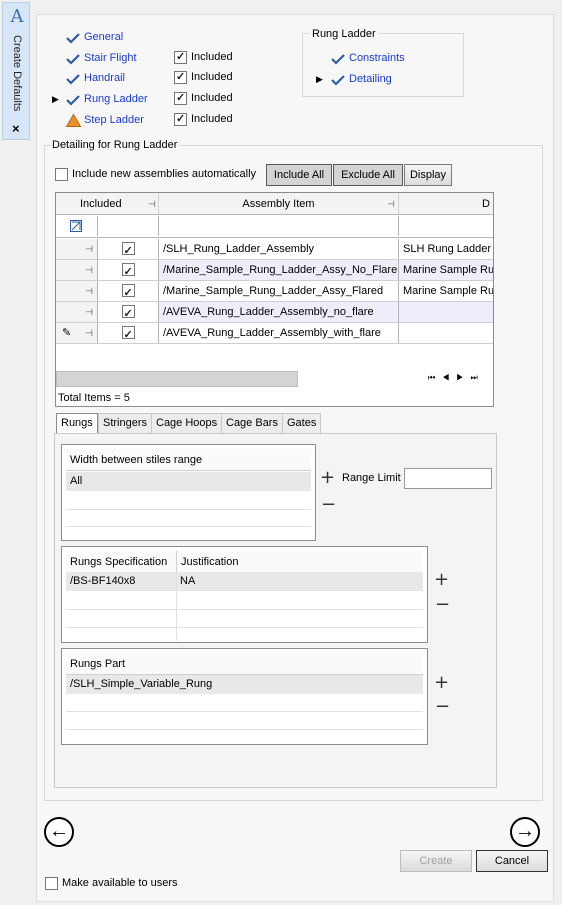 Image resolution: width=562 pixels, height=905 pixels. I want to click on tab-cage-bars: Cage Bars, so click(252, 423).